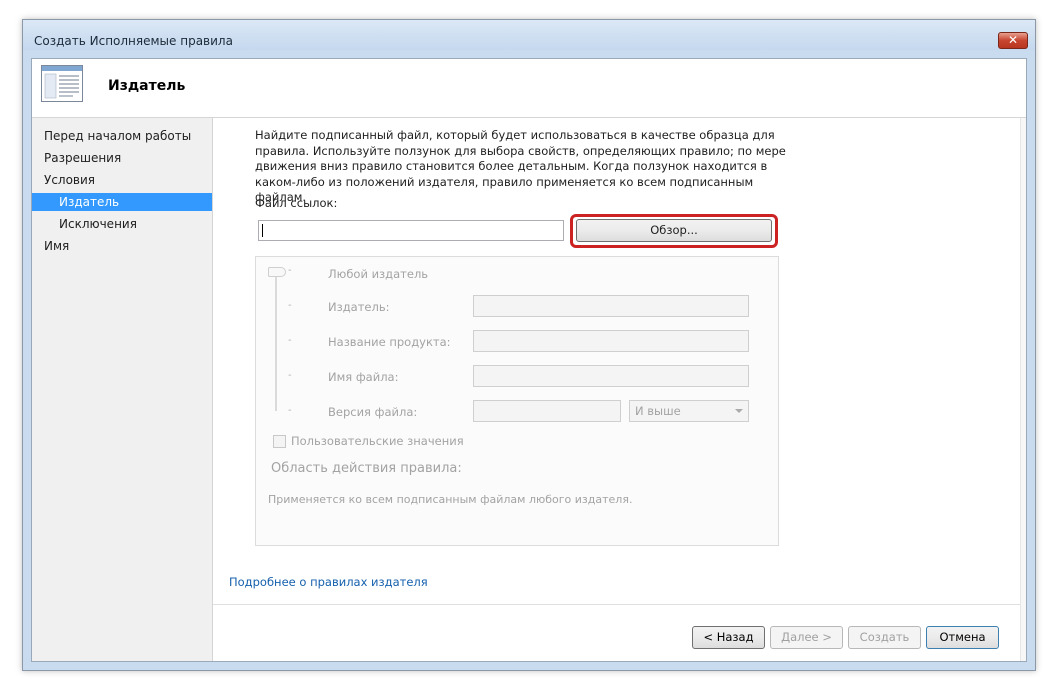  Describe the element at coordinates (277, 272) in the screenshot. I see `slider-thumb` at that location.